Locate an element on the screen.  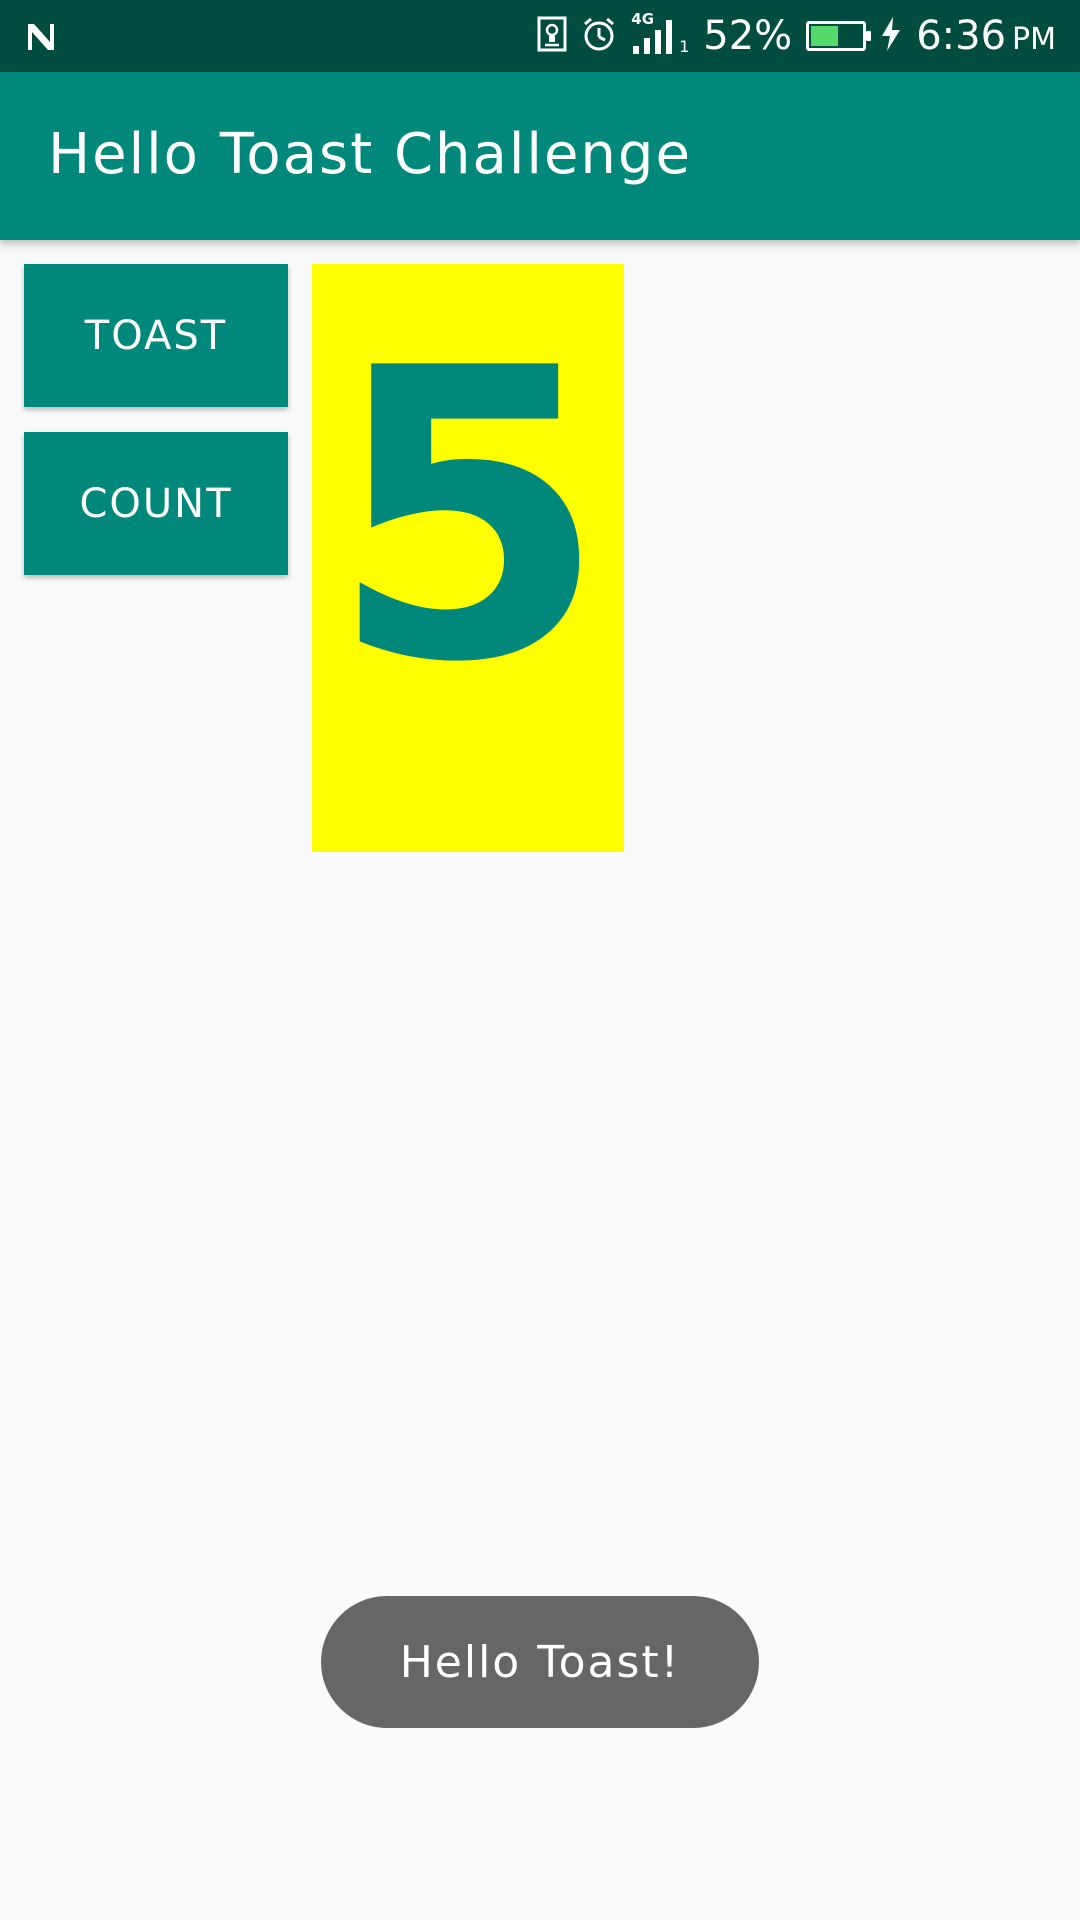
sim-slot-label: 1 is located at coordinates (684, 46).